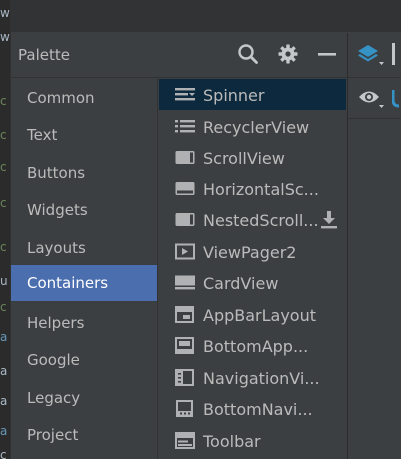 This screenshot has width=401, height=459. Describe the element at coordinates (185, 94) in the screenshot. I see `spinner-icon` at that location.